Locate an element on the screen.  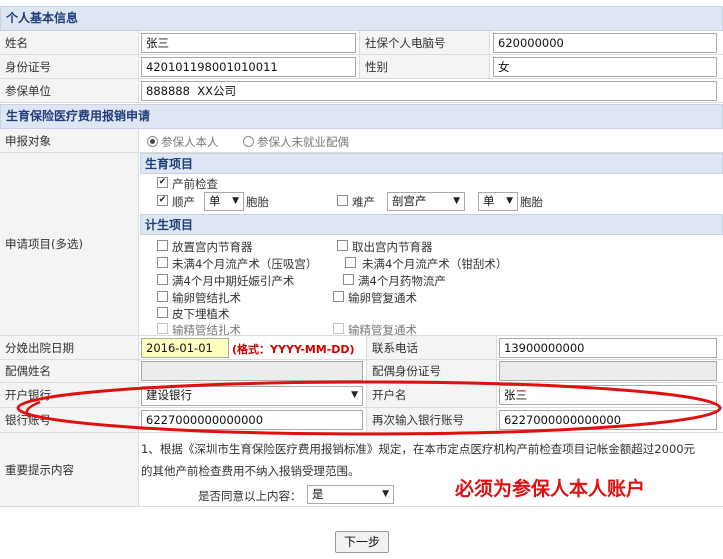
id-label: 身份证号 is located at coordinates (69, 66).